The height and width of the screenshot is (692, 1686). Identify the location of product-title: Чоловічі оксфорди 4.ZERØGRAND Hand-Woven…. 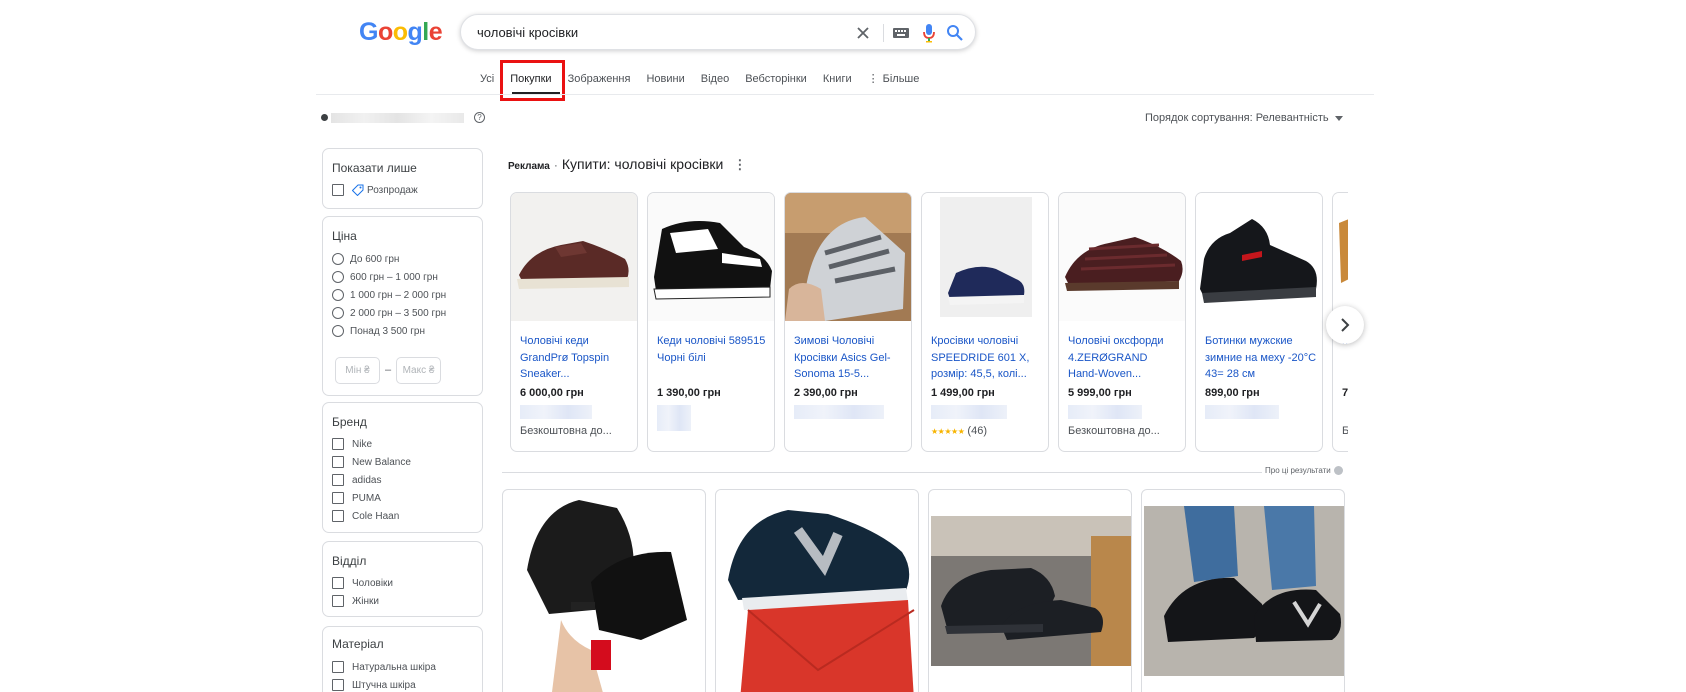
(1124, 358).